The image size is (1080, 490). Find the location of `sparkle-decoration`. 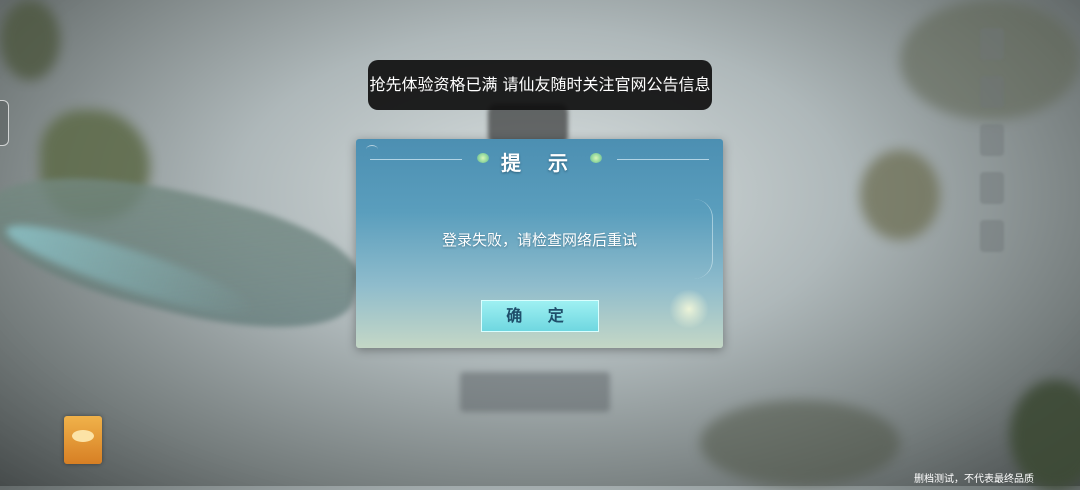

sparkle-decoration is located at coordinates (689, 309).